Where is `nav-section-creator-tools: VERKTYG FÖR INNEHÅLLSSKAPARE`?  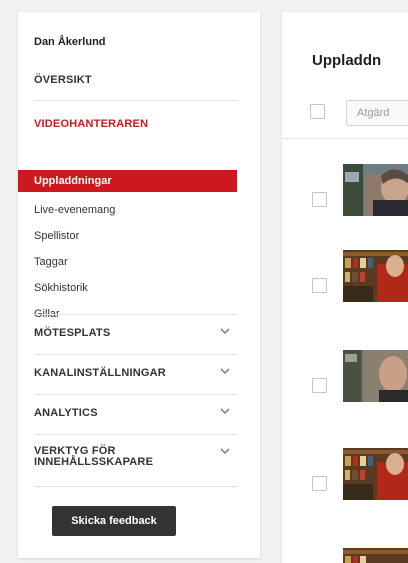
nav-section-creator-tools: VERKTYG FÖR INNEHÅLLSSKAPARE is located at coordinates (93, 457).